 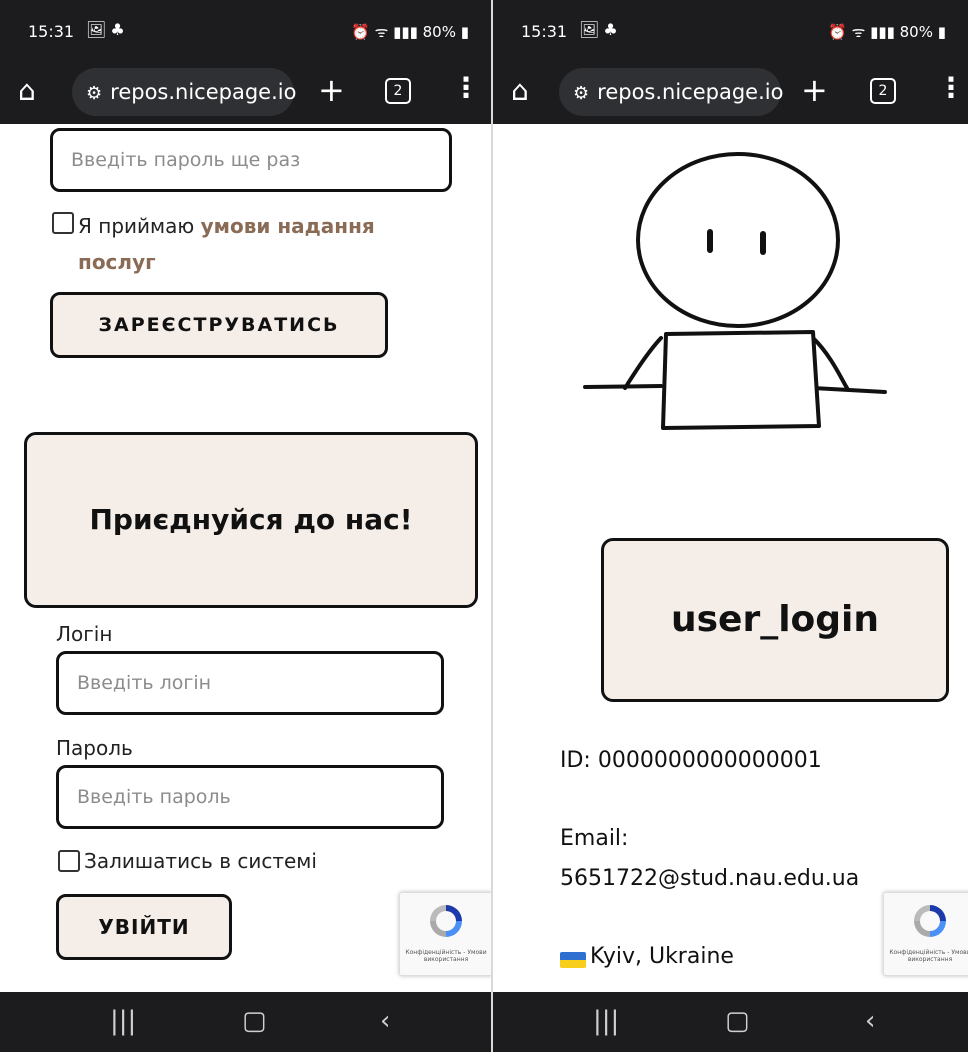 I want to click on password-placeholder: Введіть пароль, so click(x=154, y=797).